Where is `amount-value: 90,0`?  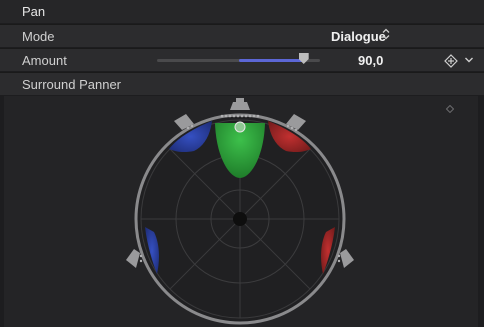
amount-value: 90,0 is located at coordinates (370, 60).